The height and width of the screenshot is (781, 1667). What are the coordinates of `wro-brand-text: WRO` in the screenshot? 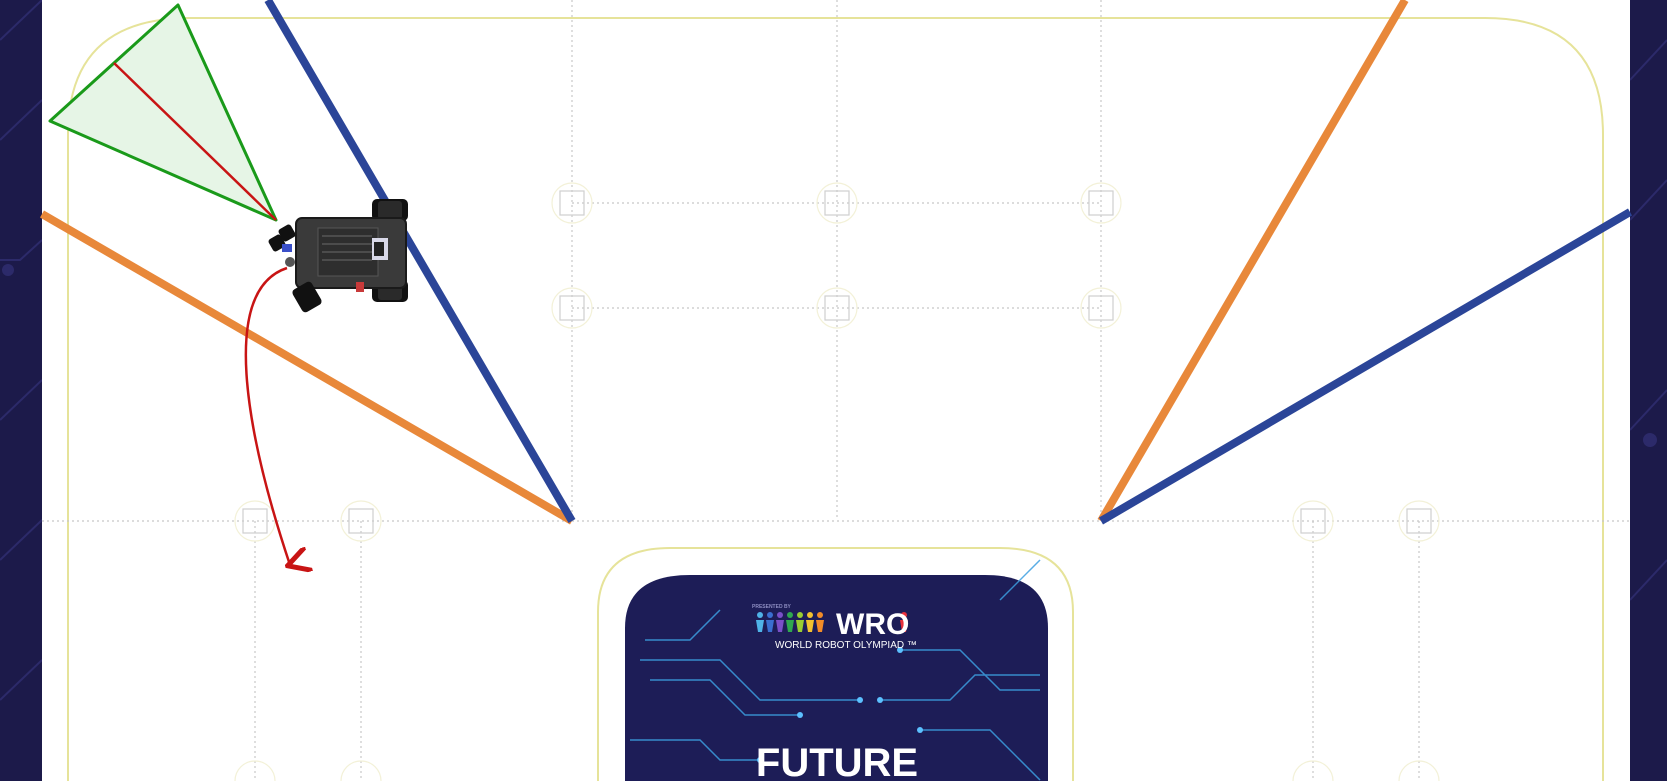 It's located at (872, 624).